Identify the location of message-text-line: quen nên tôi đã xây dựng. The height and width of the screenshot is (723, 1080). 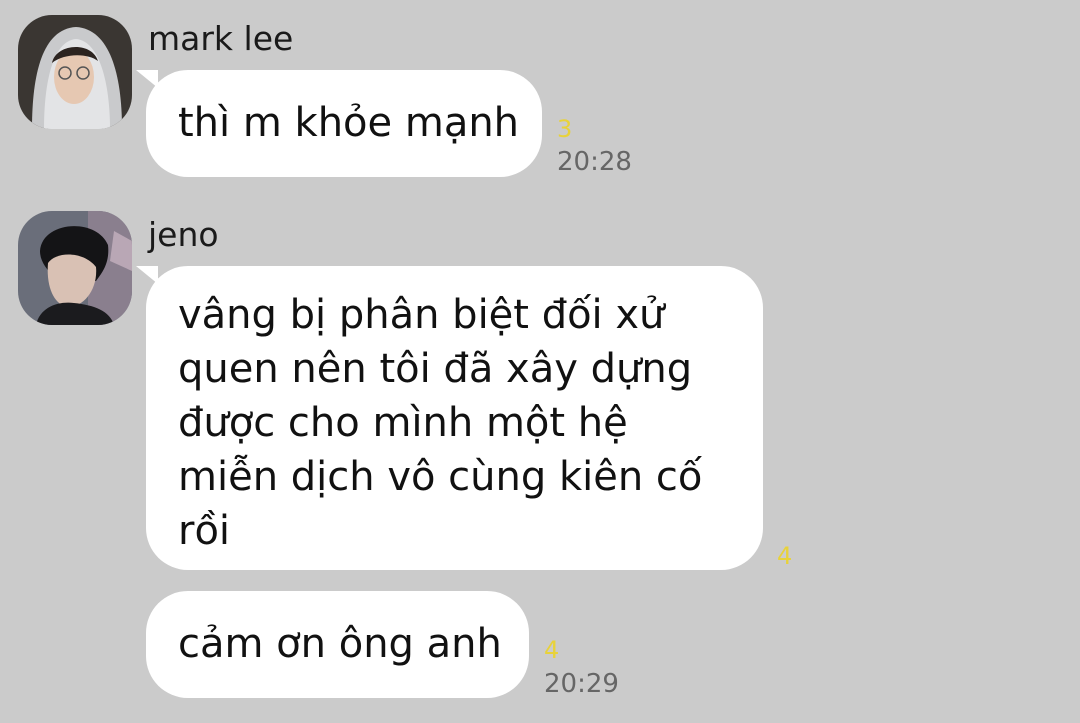
(435, 369).